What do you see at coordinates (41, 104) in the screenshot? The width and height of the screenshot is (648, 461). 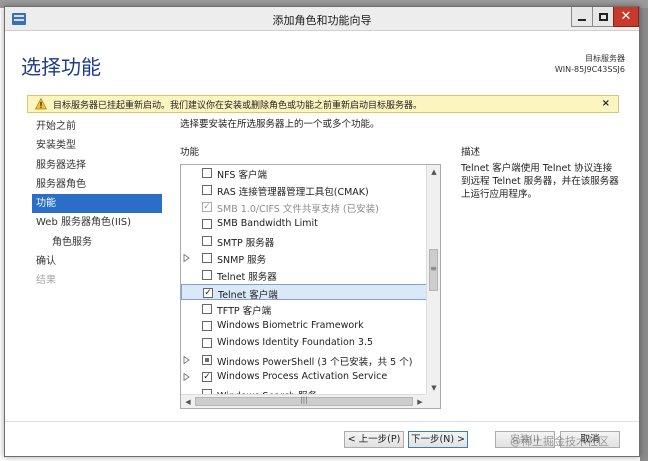 I see `warning-icon` at bounding box center [41, 104].